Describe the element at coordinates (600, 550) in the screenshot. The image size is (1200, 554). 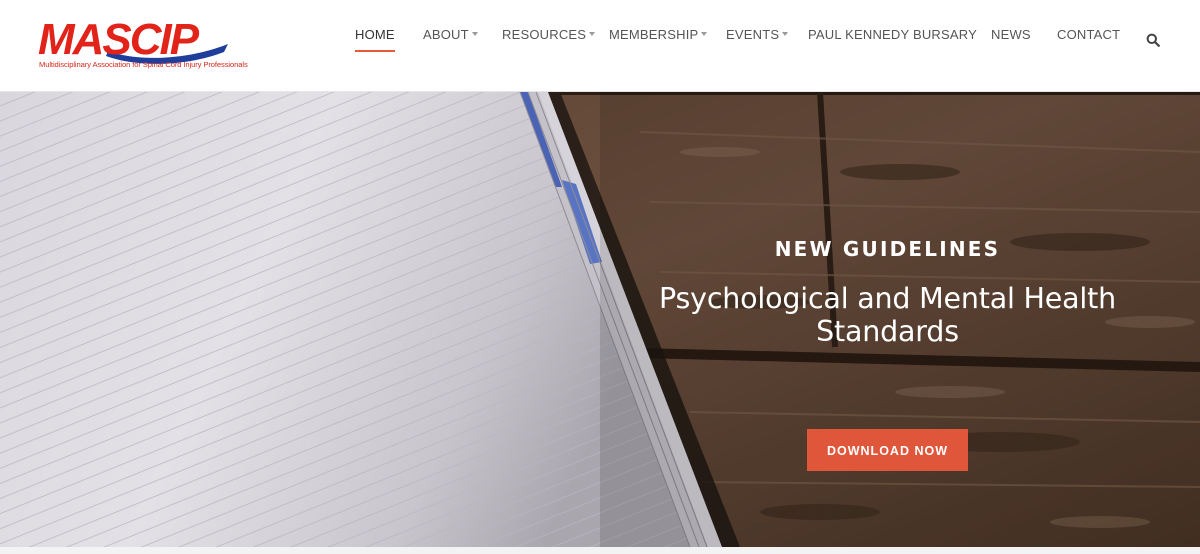
I see `page-bottom-strip` at that location.